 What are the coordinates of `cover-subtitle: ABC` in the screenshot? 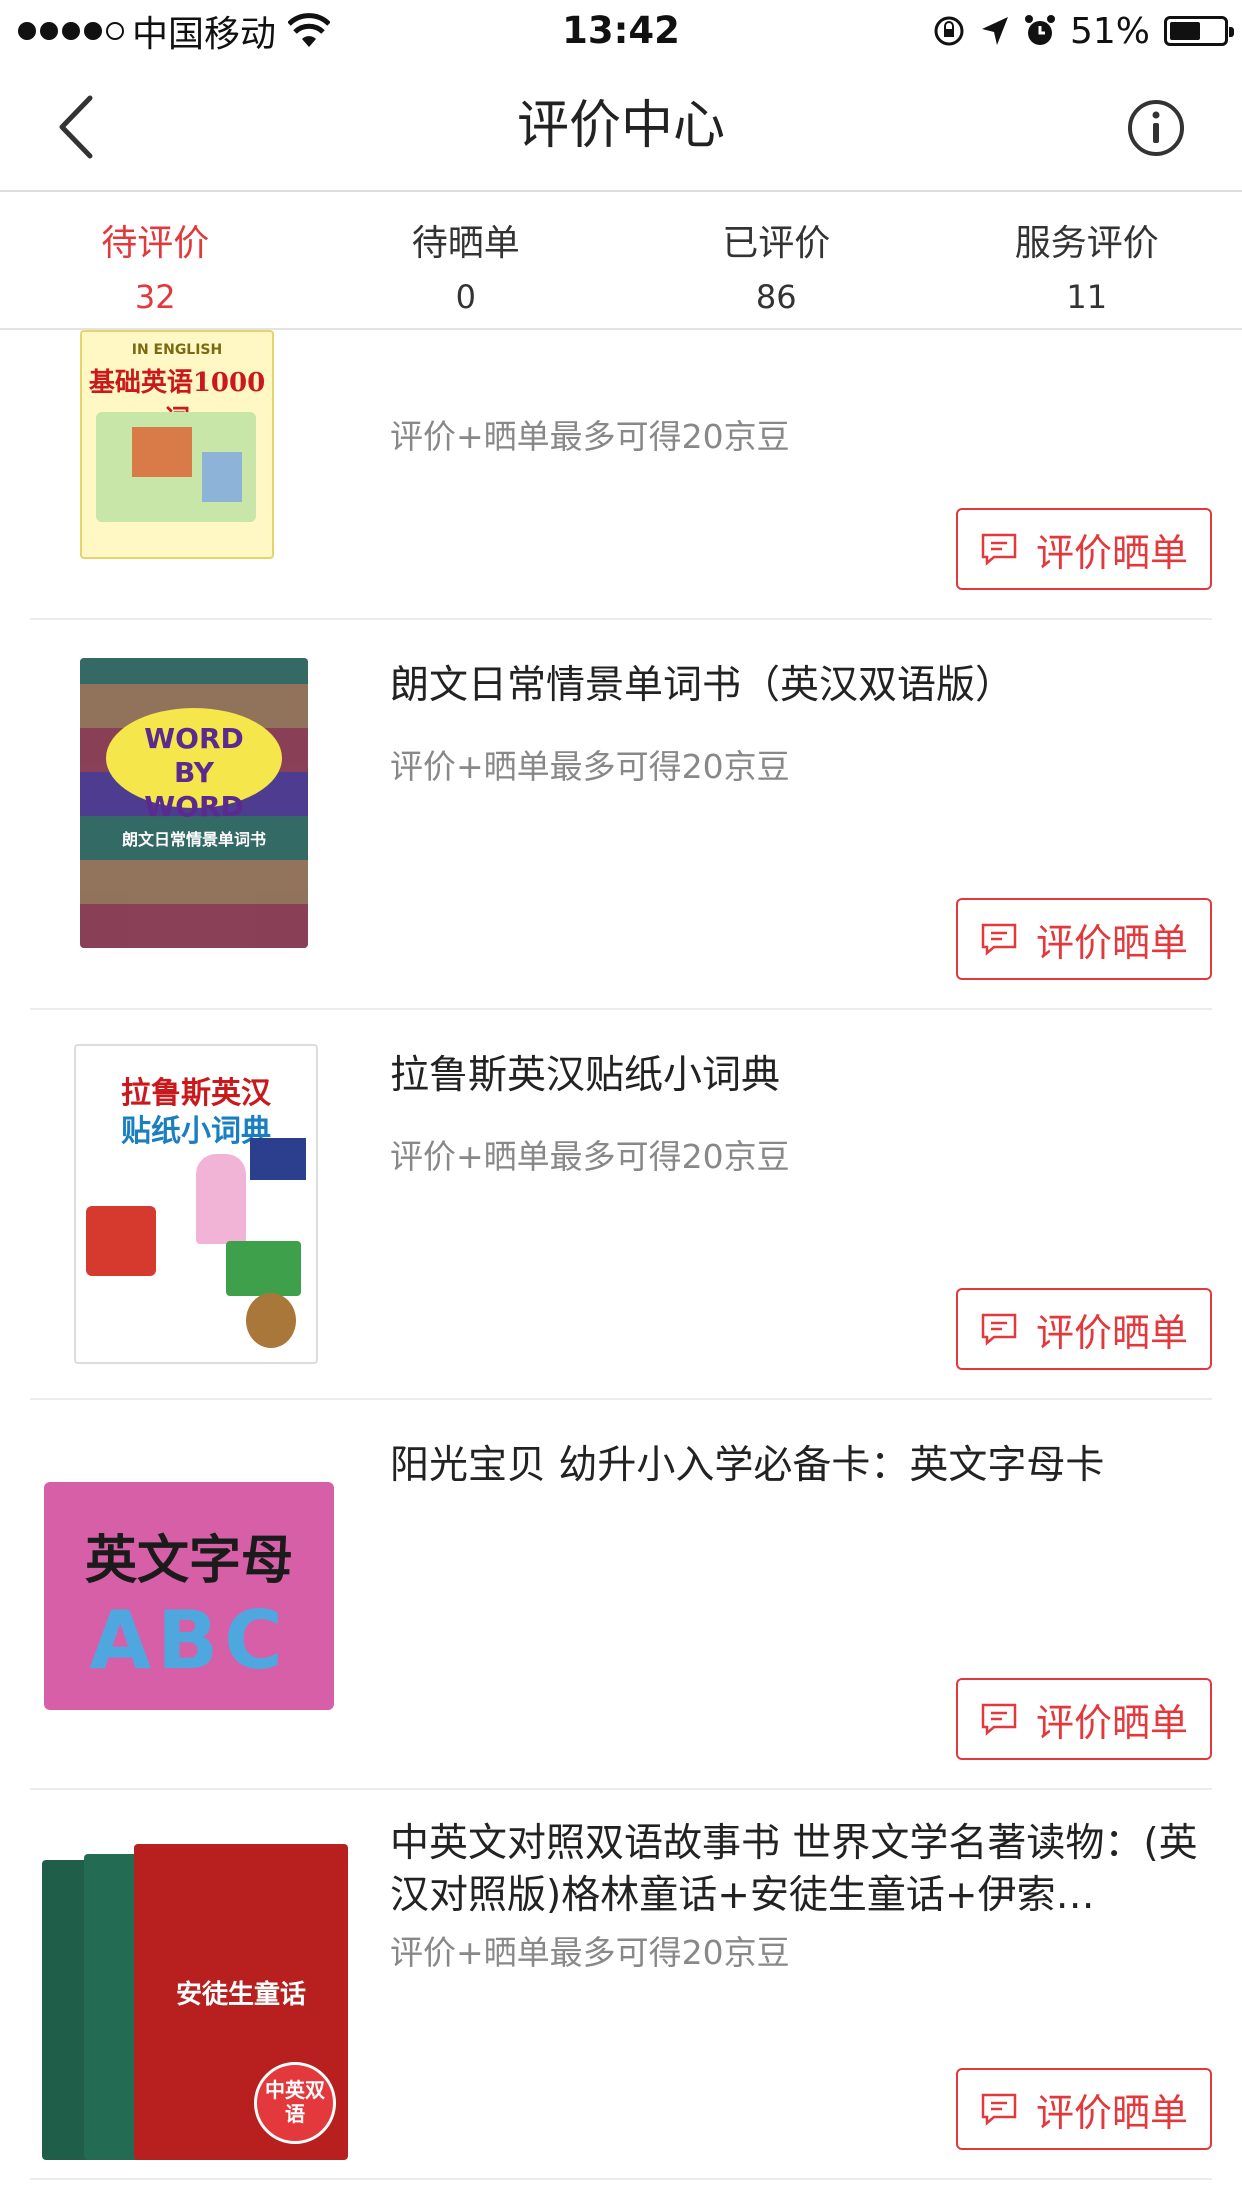 It's located at (189, 1640).